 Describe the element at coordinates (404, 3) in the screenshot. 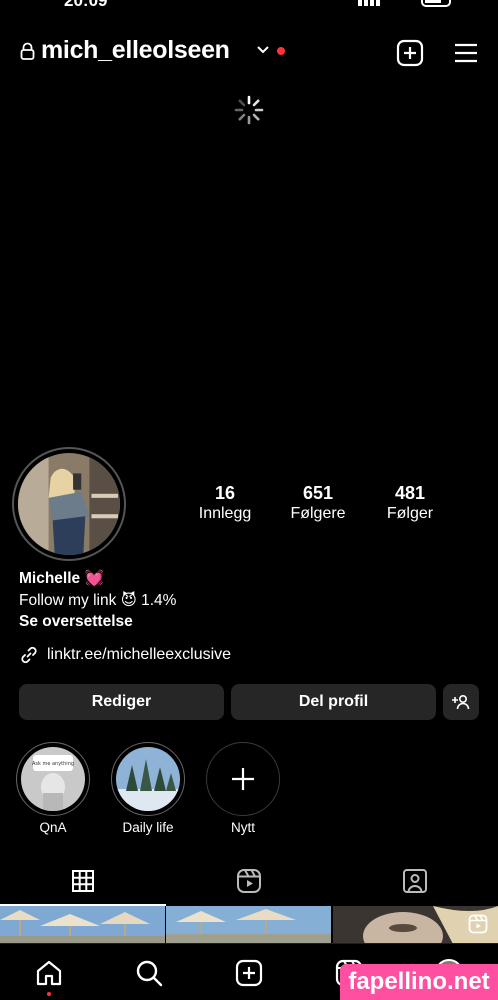

I see `status-icons` at that location.